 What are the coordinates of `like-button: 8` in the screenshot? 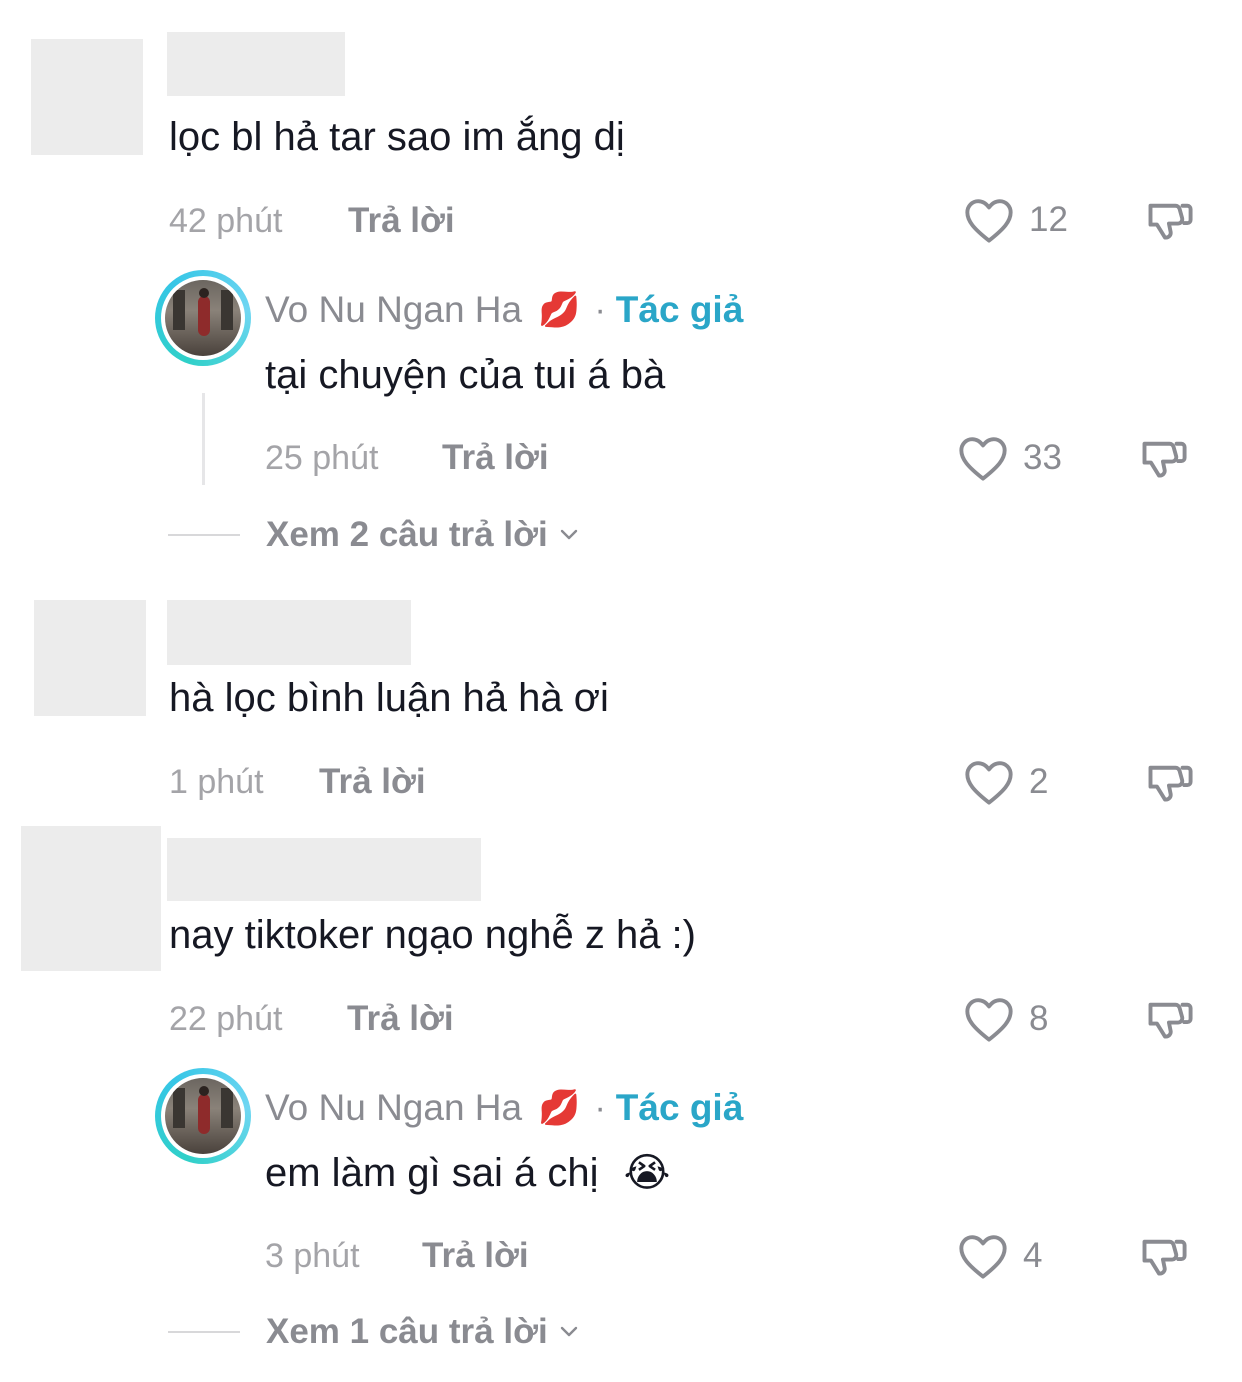 It's located at (1005, 1019).